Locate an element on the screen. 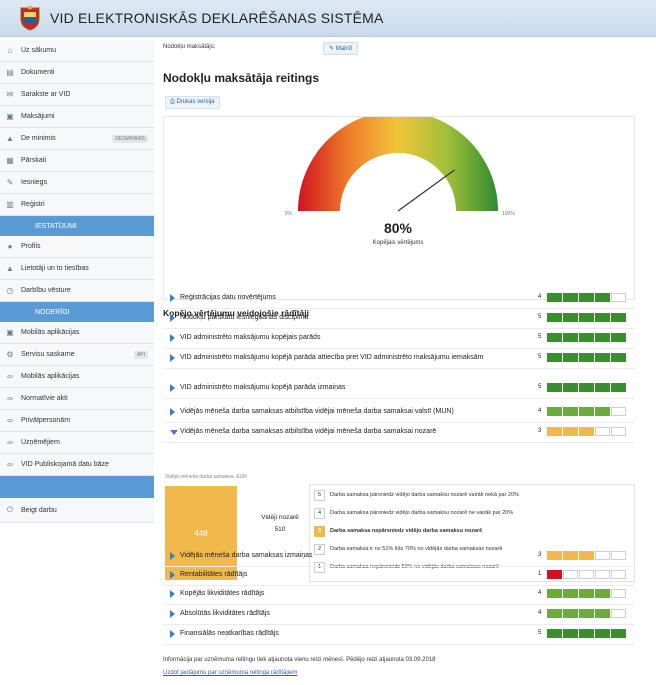  user-icon: ● is located at coordinates (10, 246).